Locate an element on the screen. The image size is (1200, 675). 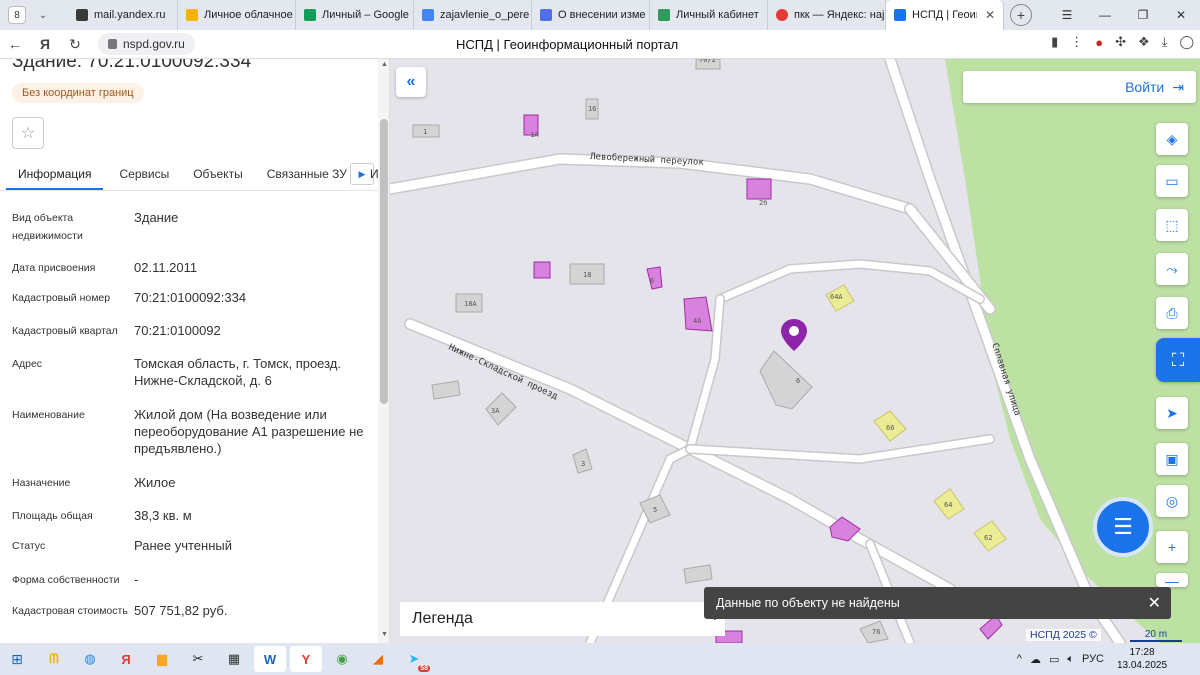
downloads-icon: ⤓ is located at coordinates (1165, 42).